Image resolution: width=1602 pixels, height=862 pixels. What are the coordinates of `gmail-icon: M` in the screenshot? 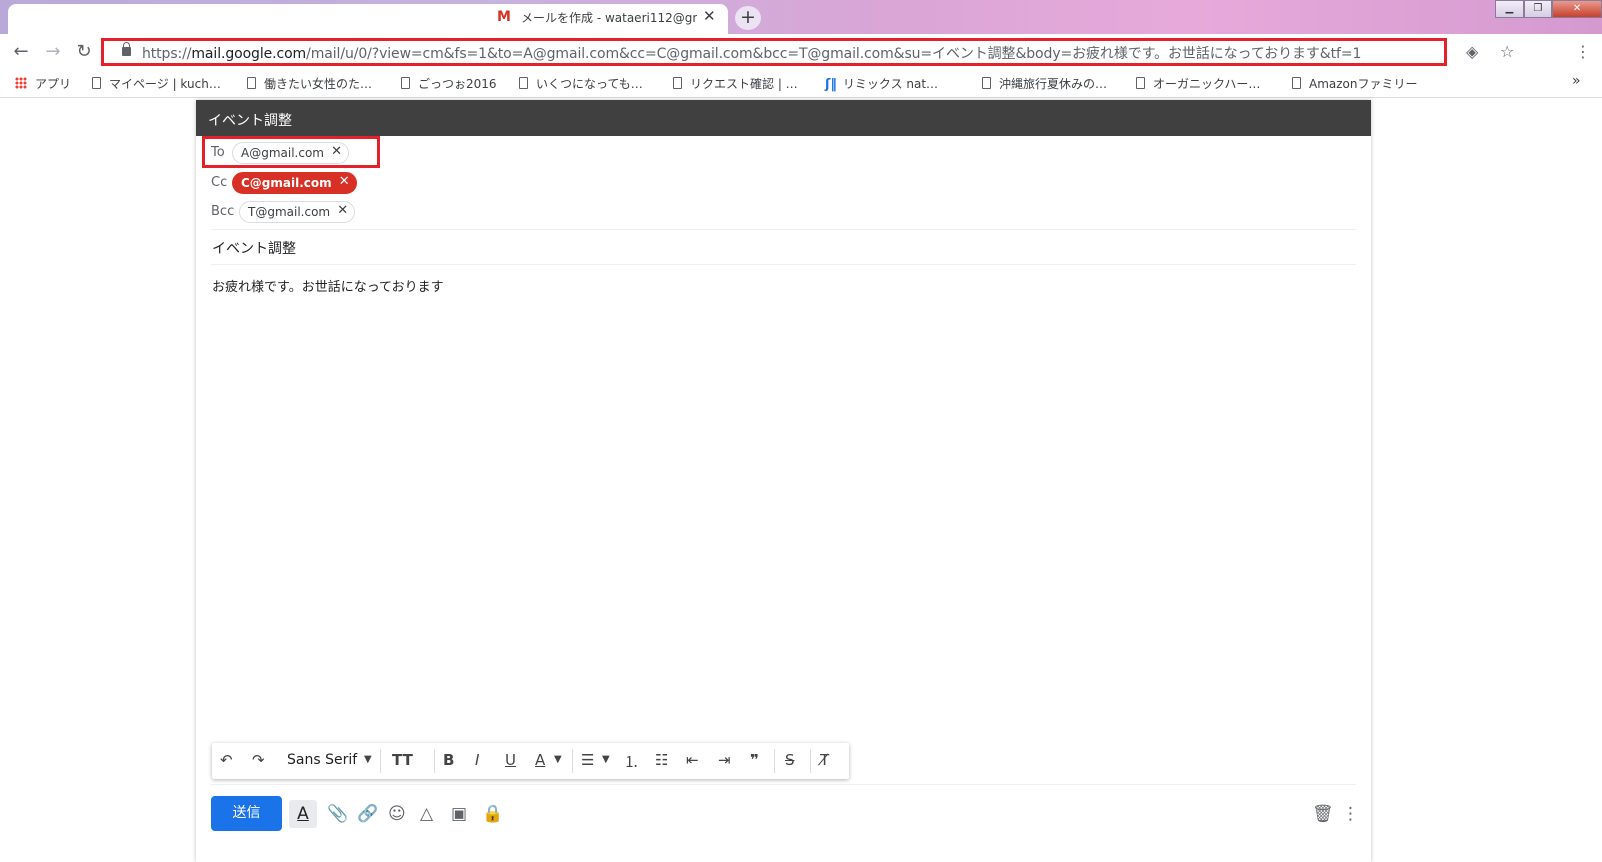 It's located at (504, 17).